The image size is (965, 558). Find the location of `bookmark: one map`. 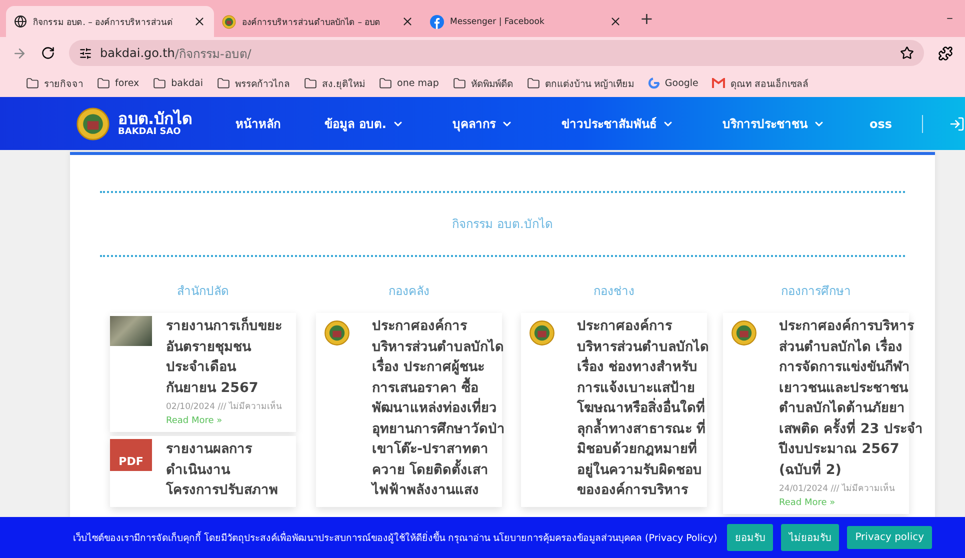

bookmark: one map is located at coordinates (409, 83).